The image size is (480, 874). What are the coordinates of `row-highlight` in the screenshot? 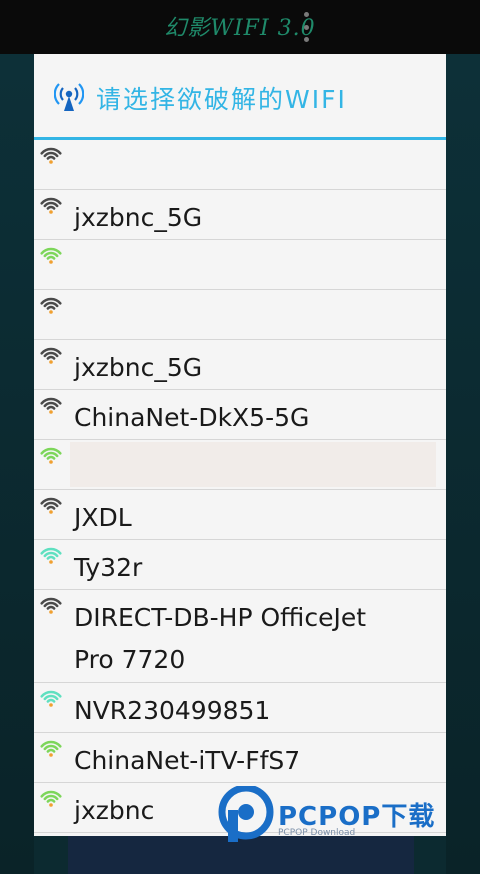 It's located at (253, 464).